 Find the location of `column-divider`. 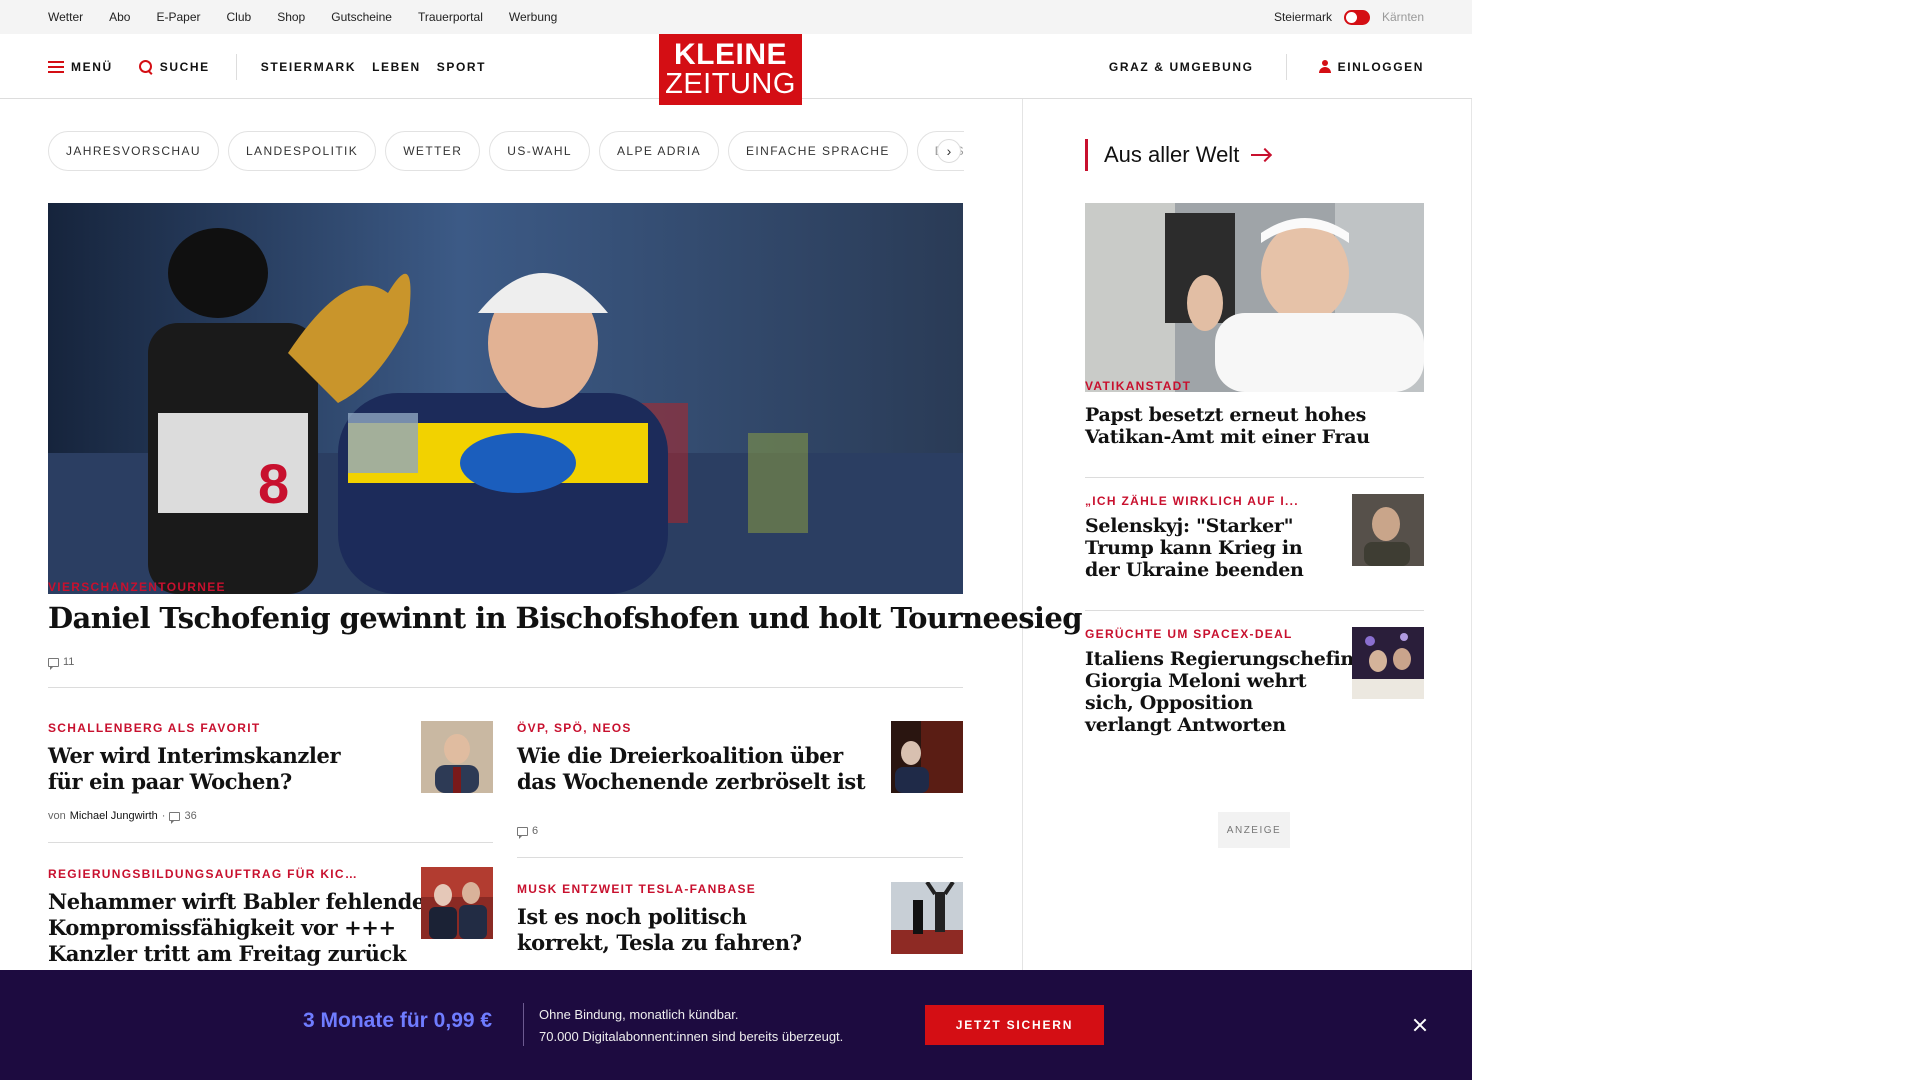

column-divider is located at coordinates (1022, 539).